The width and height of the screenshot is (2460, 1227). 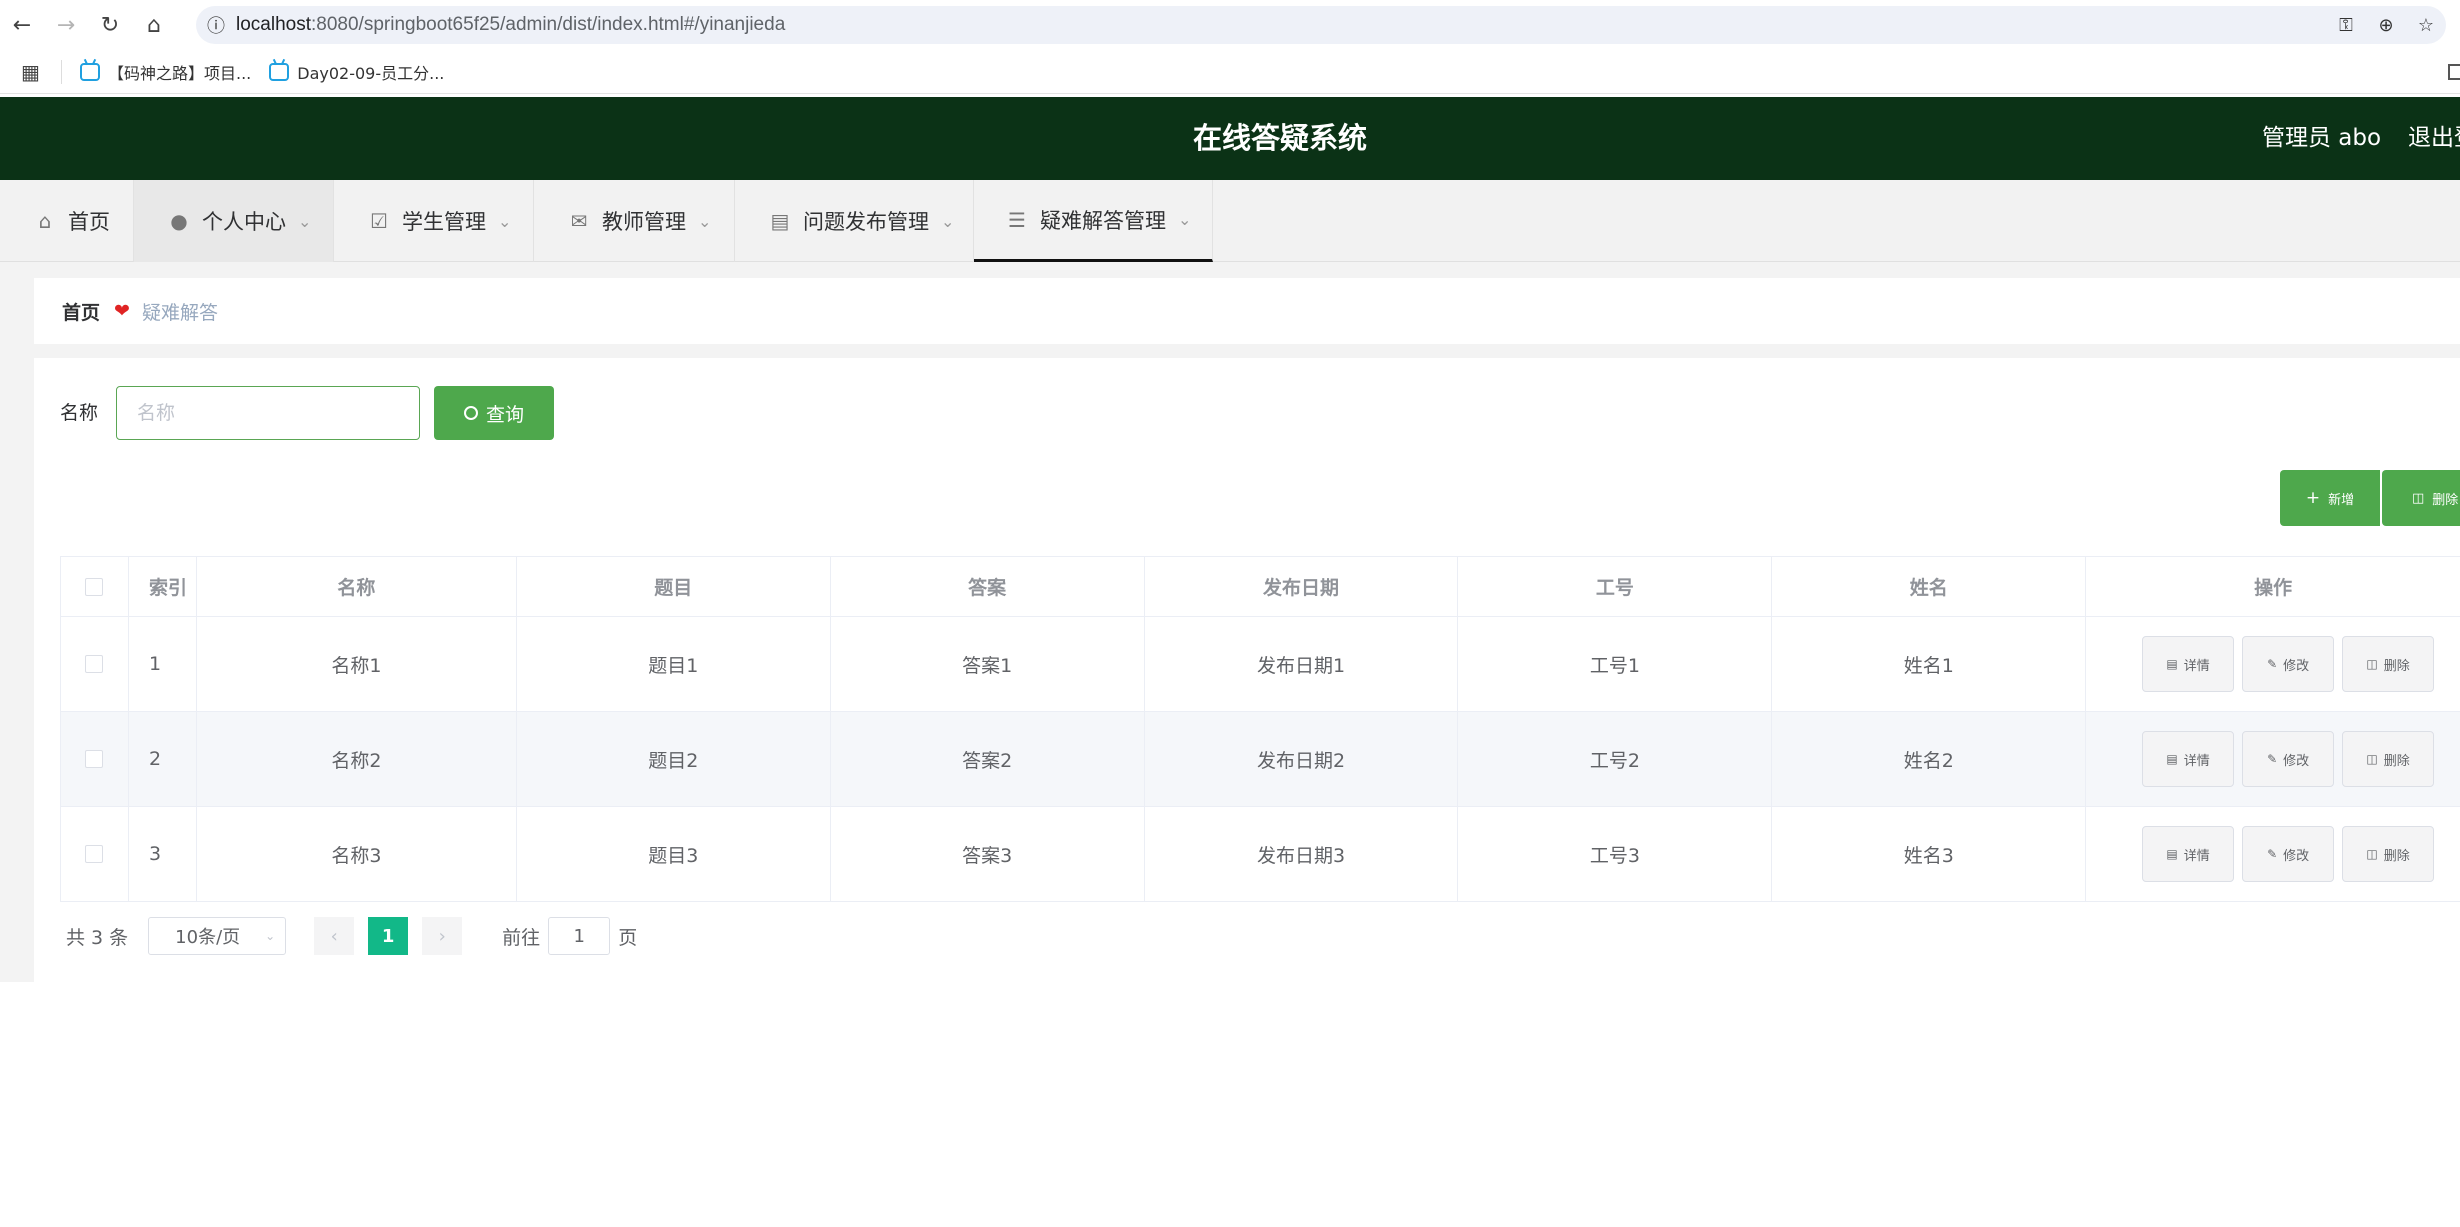 What do you see at coordinates (179, 312) in the screenshot?
I see `breadcrumb-current: 疑难解答` at bounding box center [179, 312].